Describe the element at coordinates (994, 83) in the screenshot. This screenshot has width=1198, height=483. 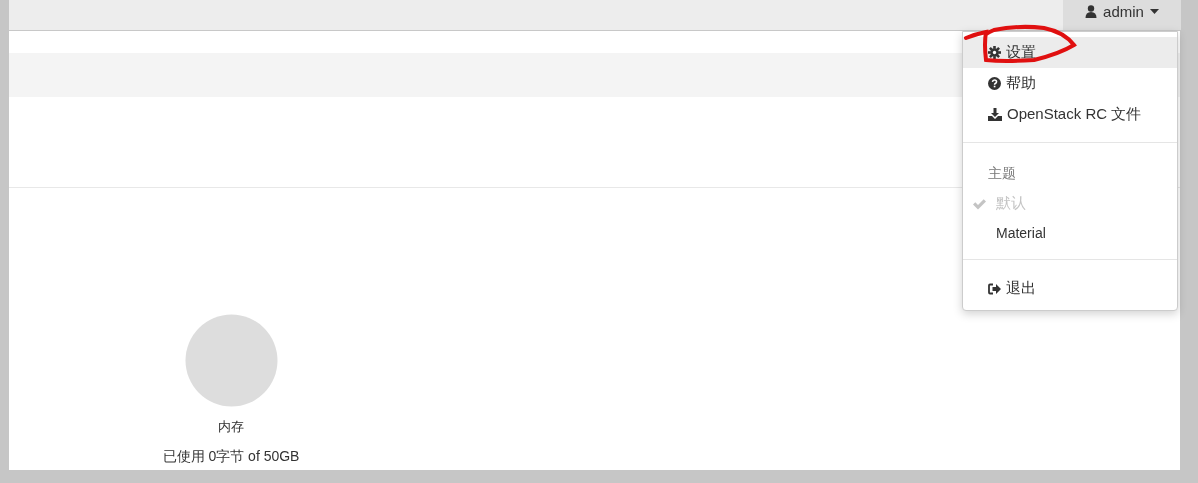
I see `help-icon` at that location.